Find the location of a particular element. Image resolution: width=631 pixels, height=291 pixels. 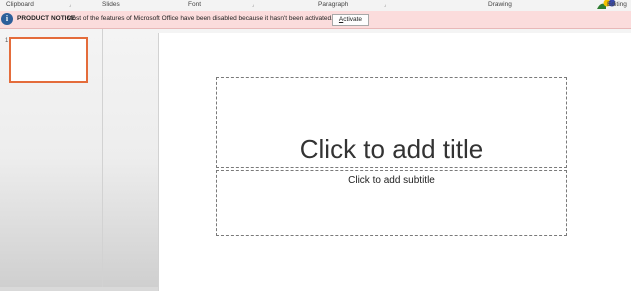

title-placeholder-text: Click to add title is located at coordinates (391, 149).